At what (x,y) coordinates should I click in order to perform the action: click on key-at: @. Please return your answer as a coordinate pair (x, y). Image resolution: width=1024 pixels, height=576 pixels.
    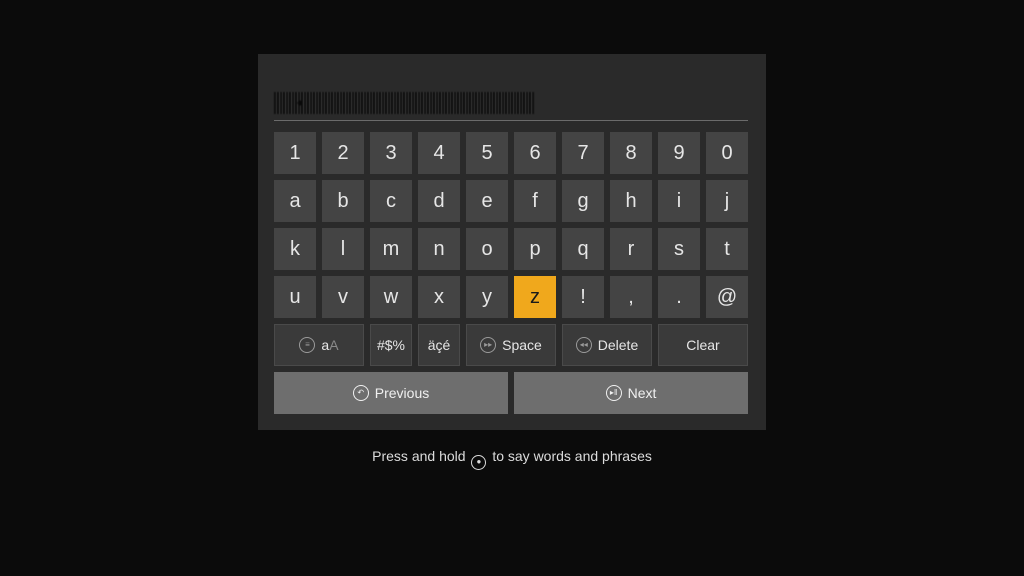
    Looking at the image, I should click on (727, 297).